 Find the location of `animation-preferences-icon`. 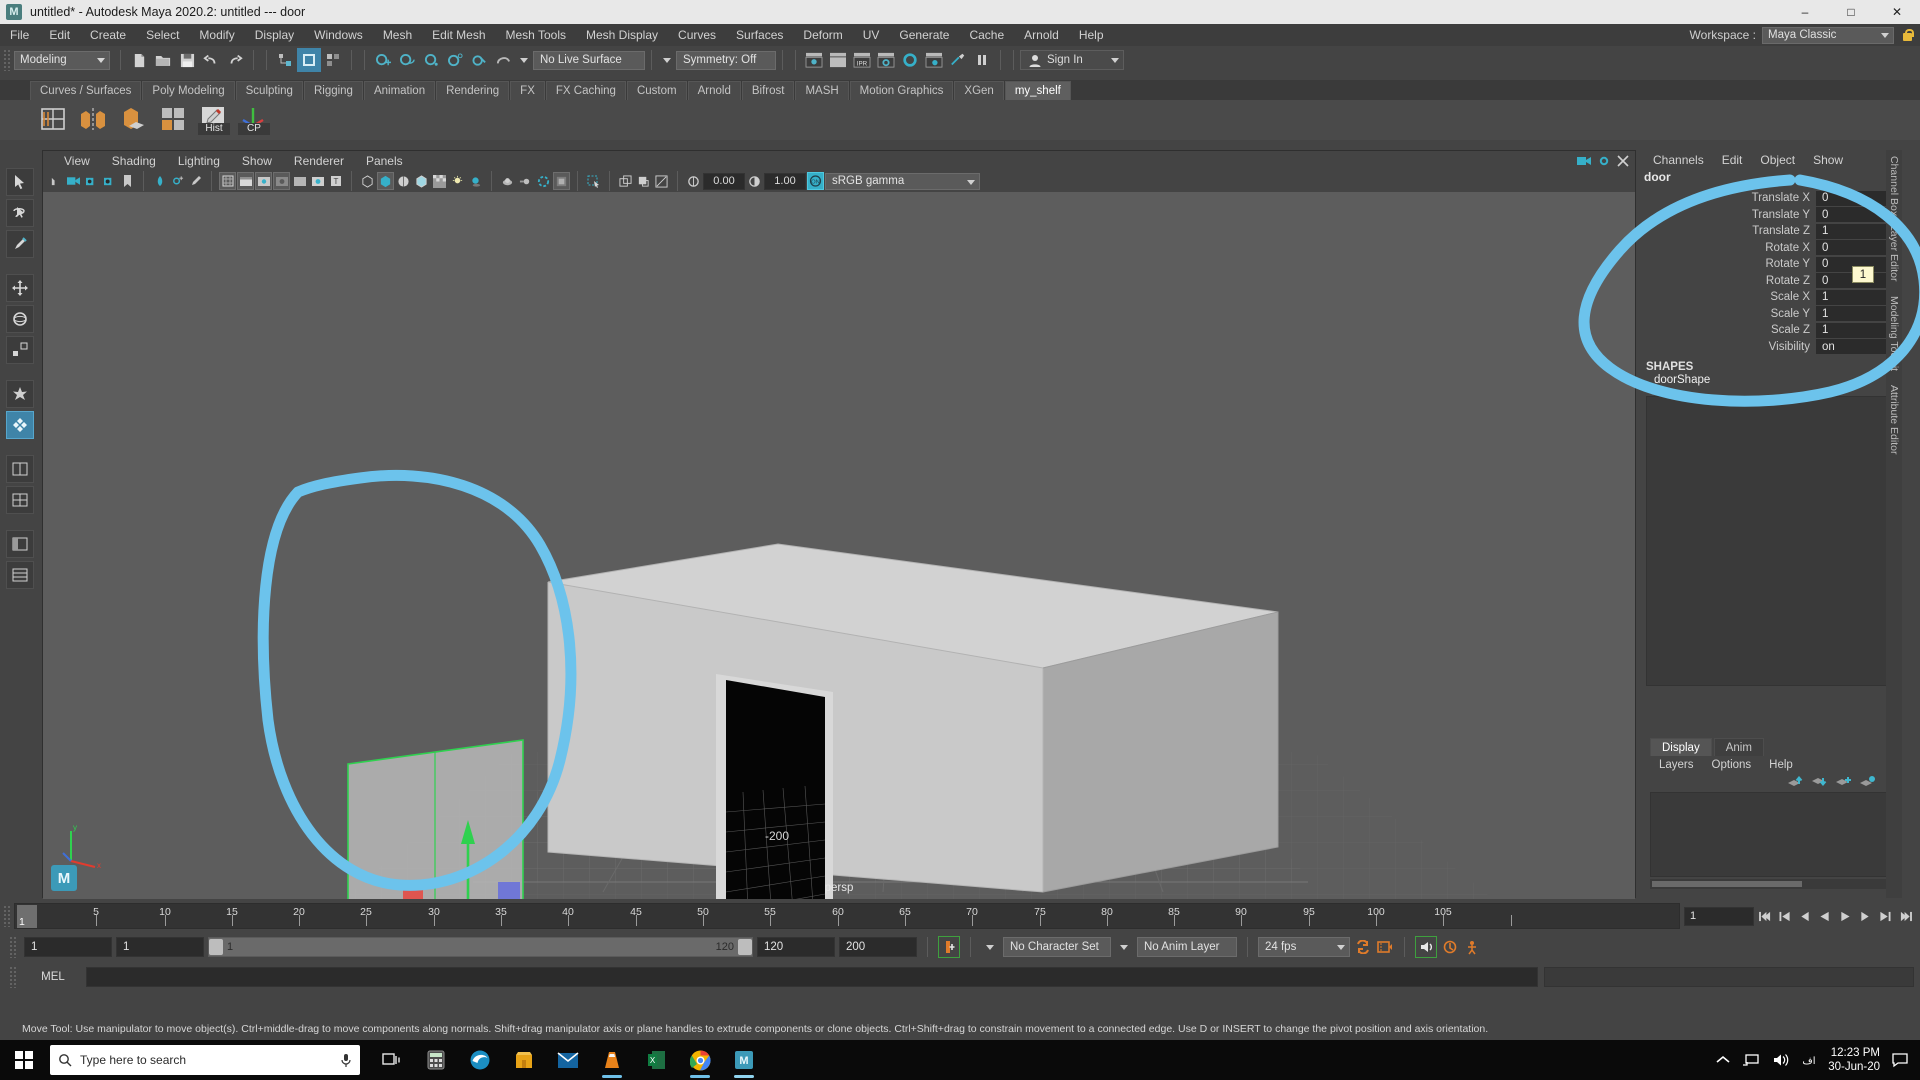

animation-preferences-icon is located at coordinates (1385, 947).